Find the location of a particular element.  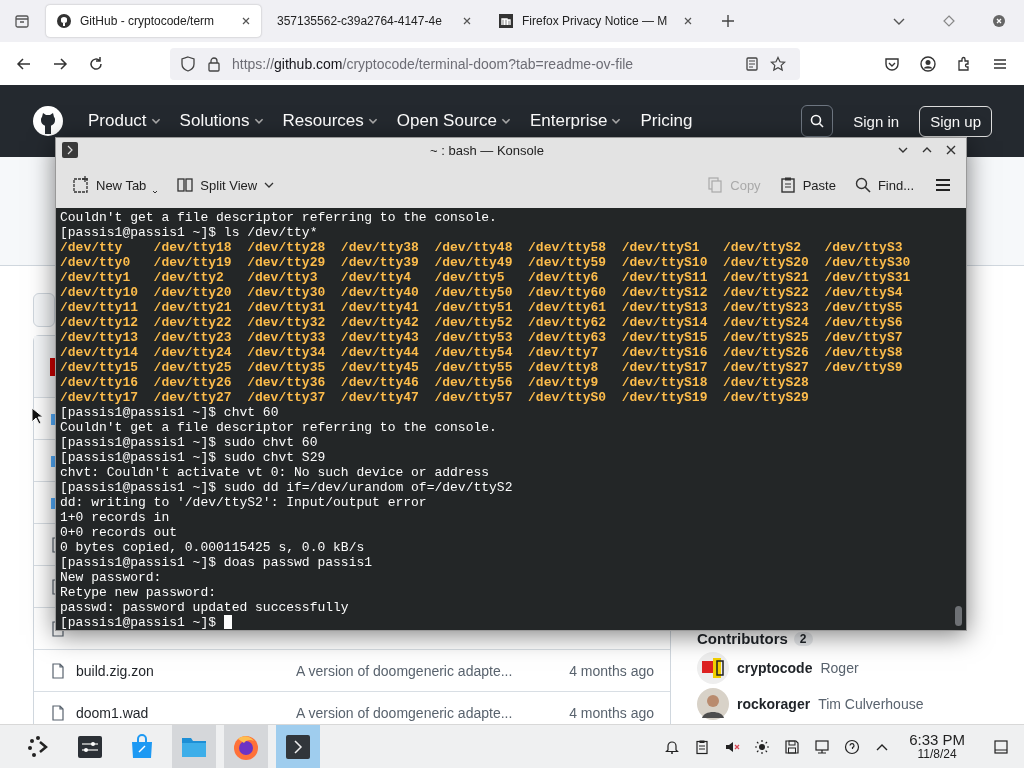

device-file-name: /dev/ttyS7 is located at coordinates (864, 337).